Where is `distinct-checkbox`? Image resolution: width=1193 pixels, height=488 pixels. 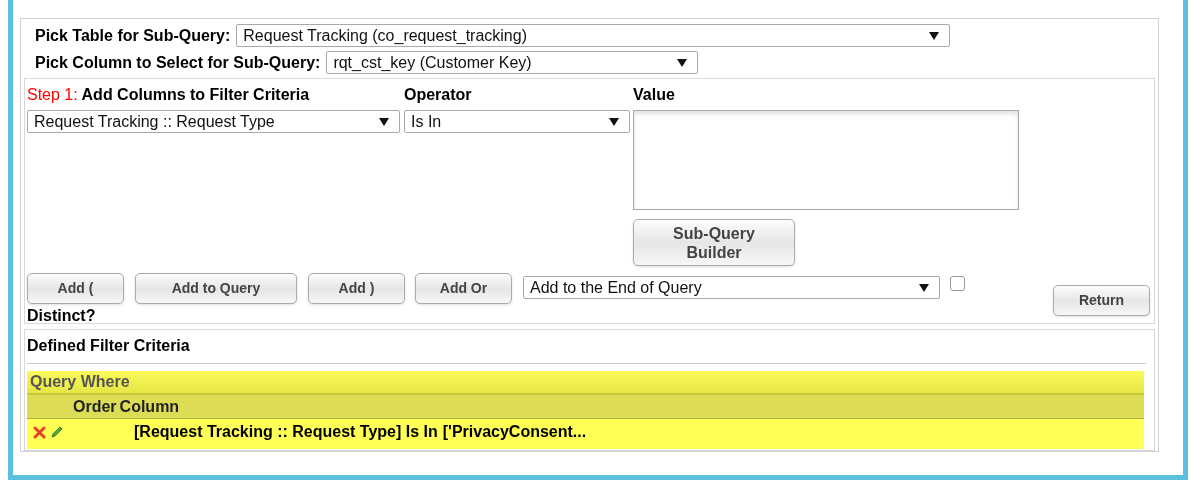
distinct-checkbox is located at coordinates (957, 283).